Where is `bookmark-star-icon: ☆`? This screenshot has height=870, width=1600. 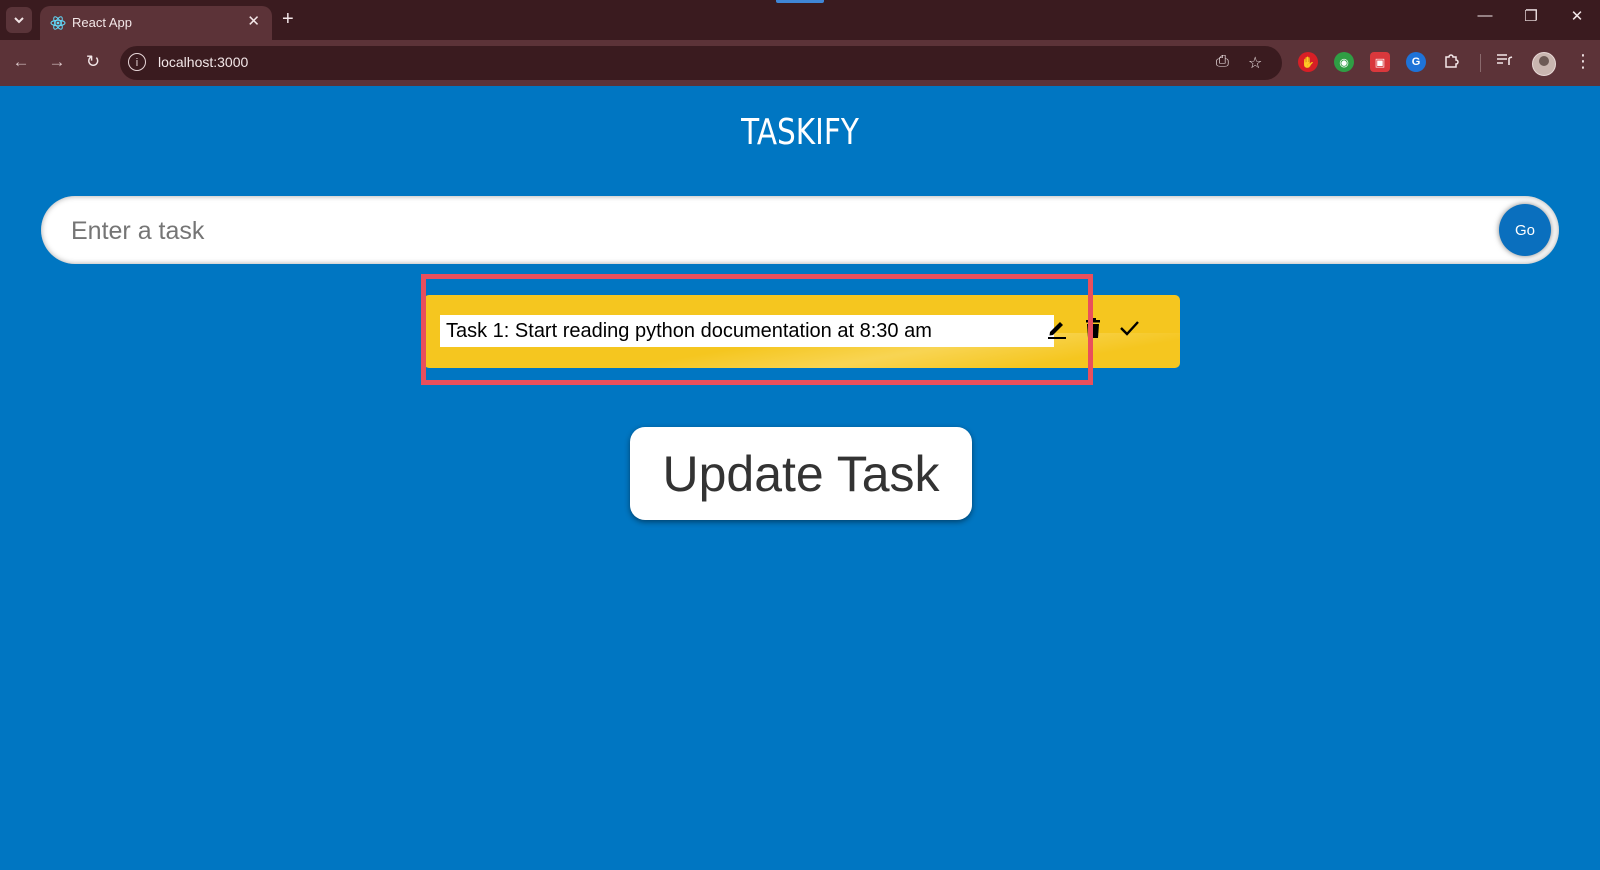
bookmark-star-icon: ☆ is located at coordinates (1255, 63).